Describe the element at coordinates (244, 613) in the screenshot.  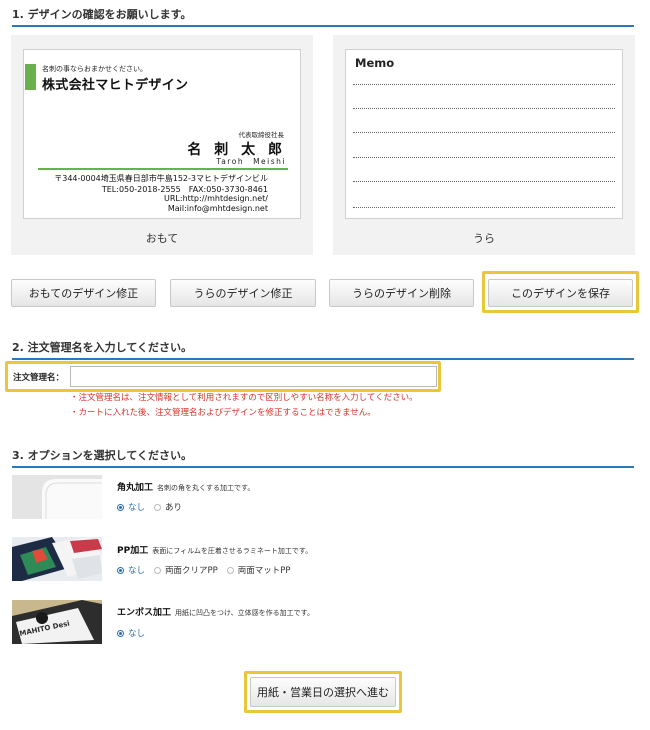
I see `option-description: 用紙に凹凸をつけ、立体感を作る加工です。` at that location.